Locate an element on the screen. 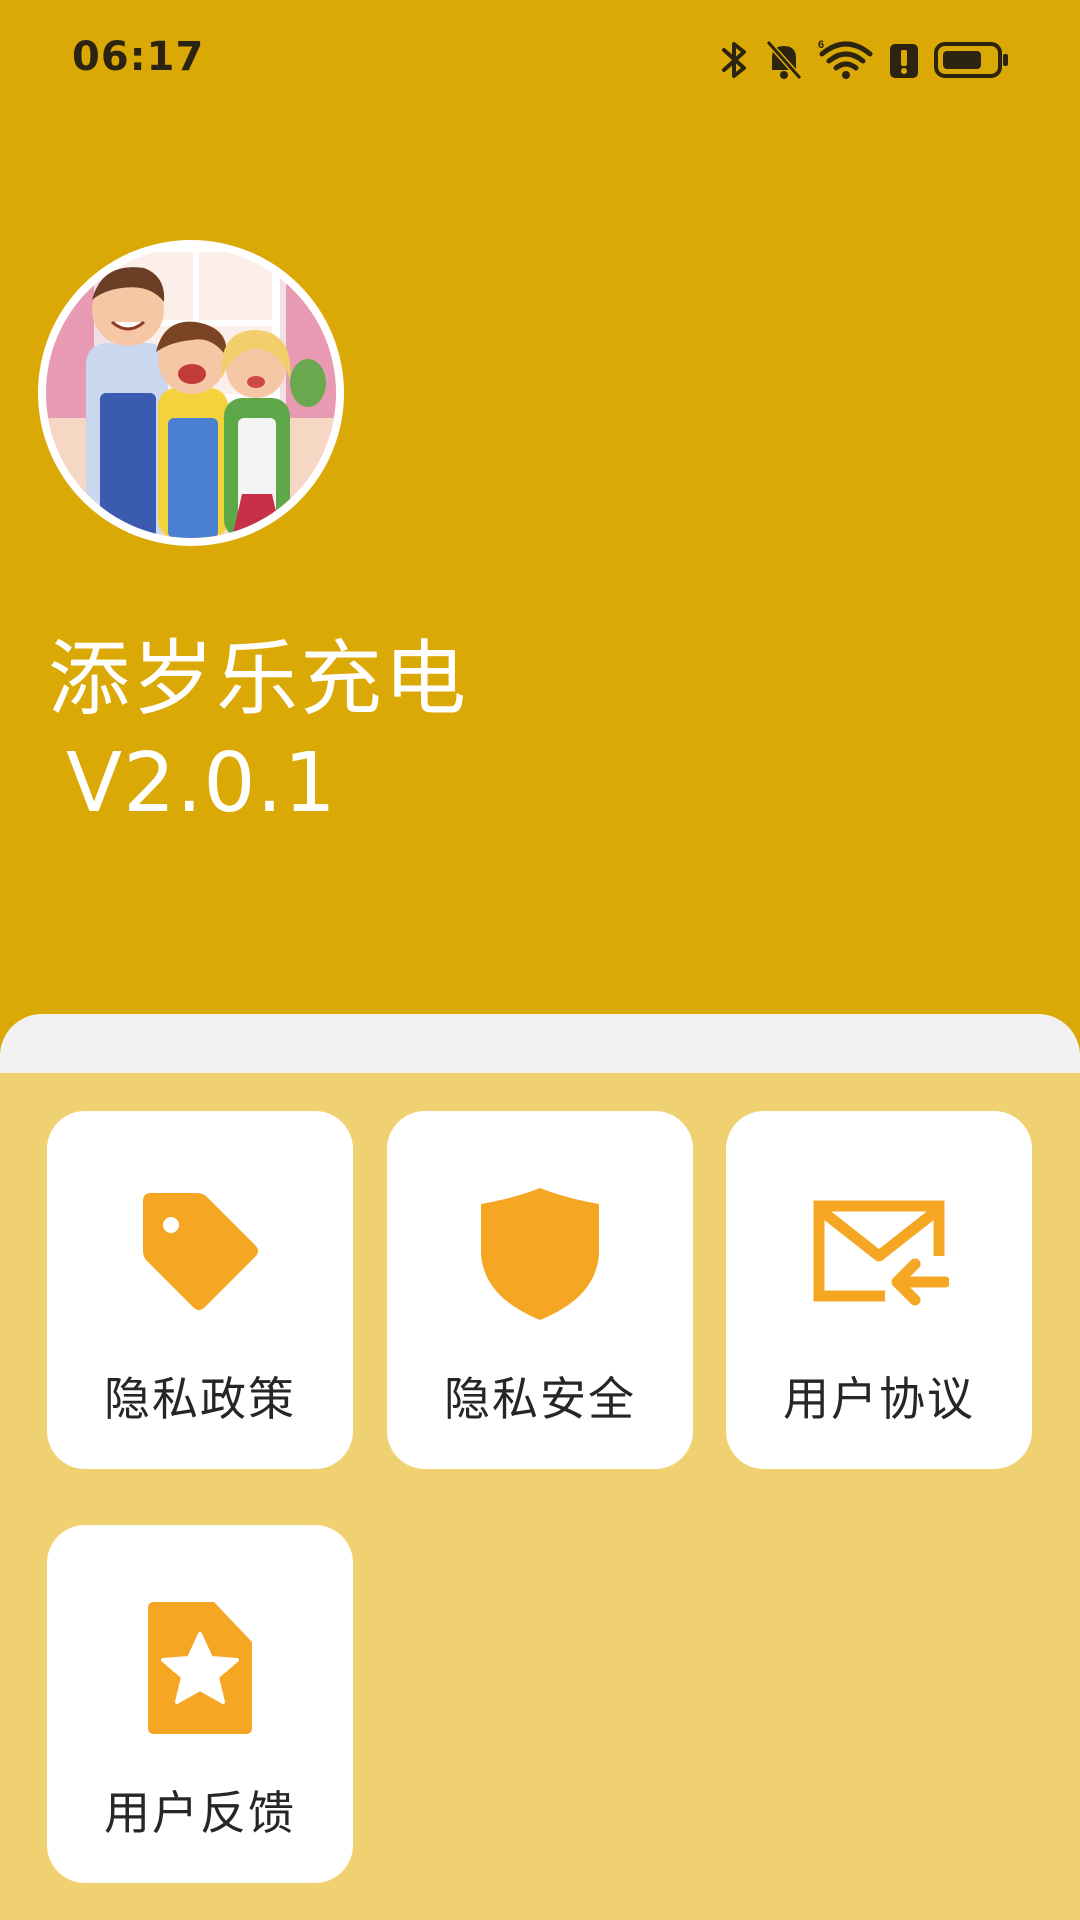 This screenshot has height=1920, width=1080. star-document-icon is located at coordinates (200, 1668).